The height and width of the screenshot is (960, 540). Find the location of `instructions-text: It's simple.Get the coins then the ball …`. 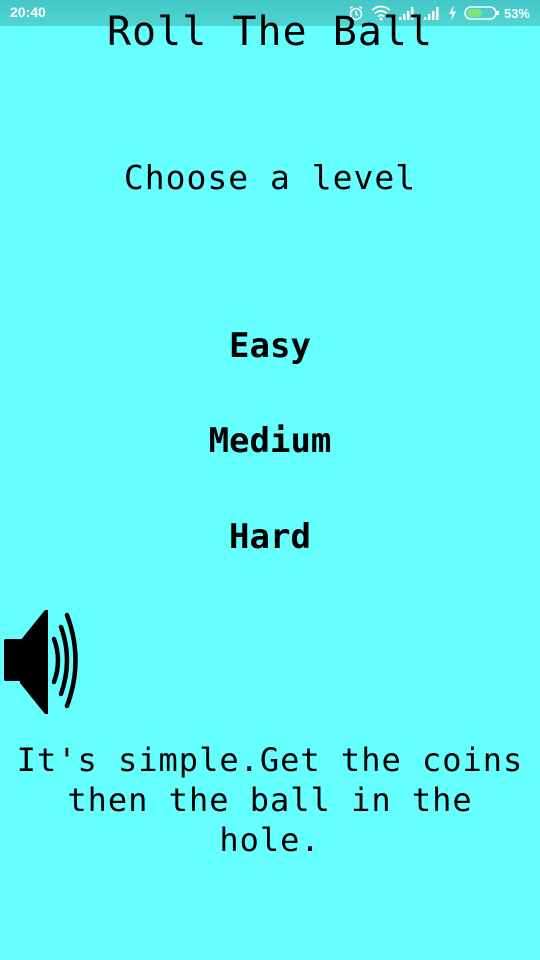

instructions-text: It's simple.Get the coins then the ball … is located at coordinates (270, 800).